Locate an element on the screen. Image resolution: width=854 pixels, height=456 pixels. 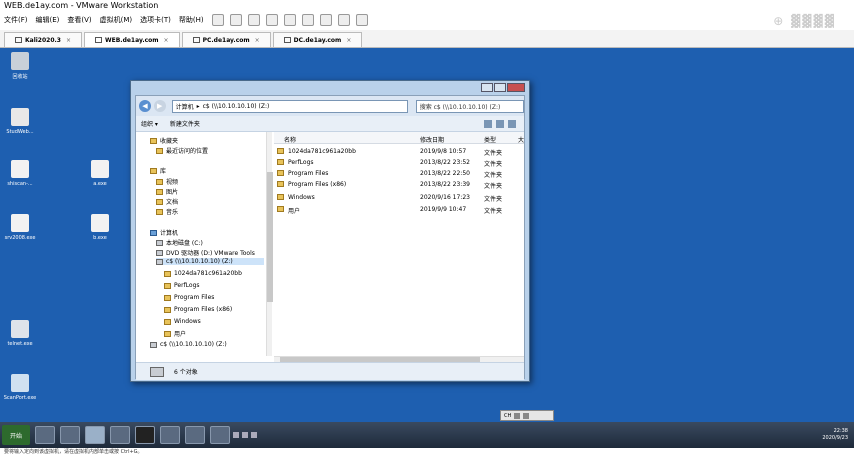
nav-sub-folder: Windows is located at coordinates (182, 321).